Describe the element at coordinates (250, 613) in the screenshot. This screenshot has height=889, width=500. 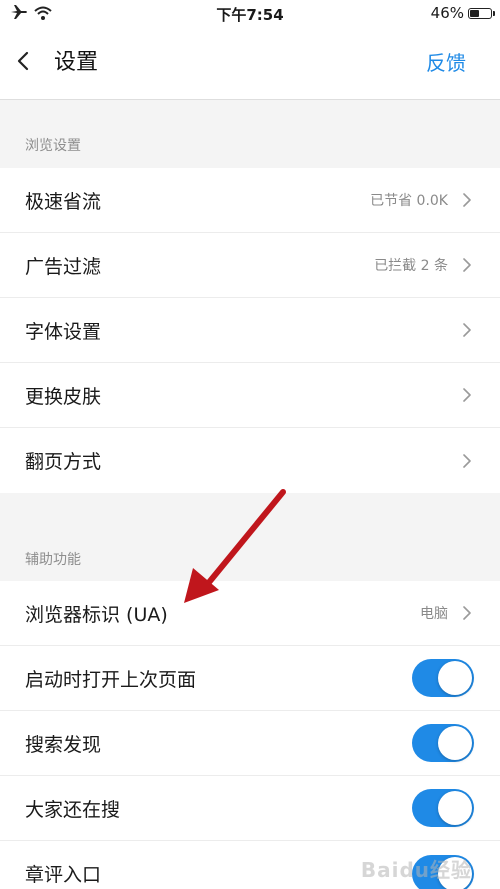
I see `row-browser-ua: 浏览器标识 (UA) 电脑` at that location.